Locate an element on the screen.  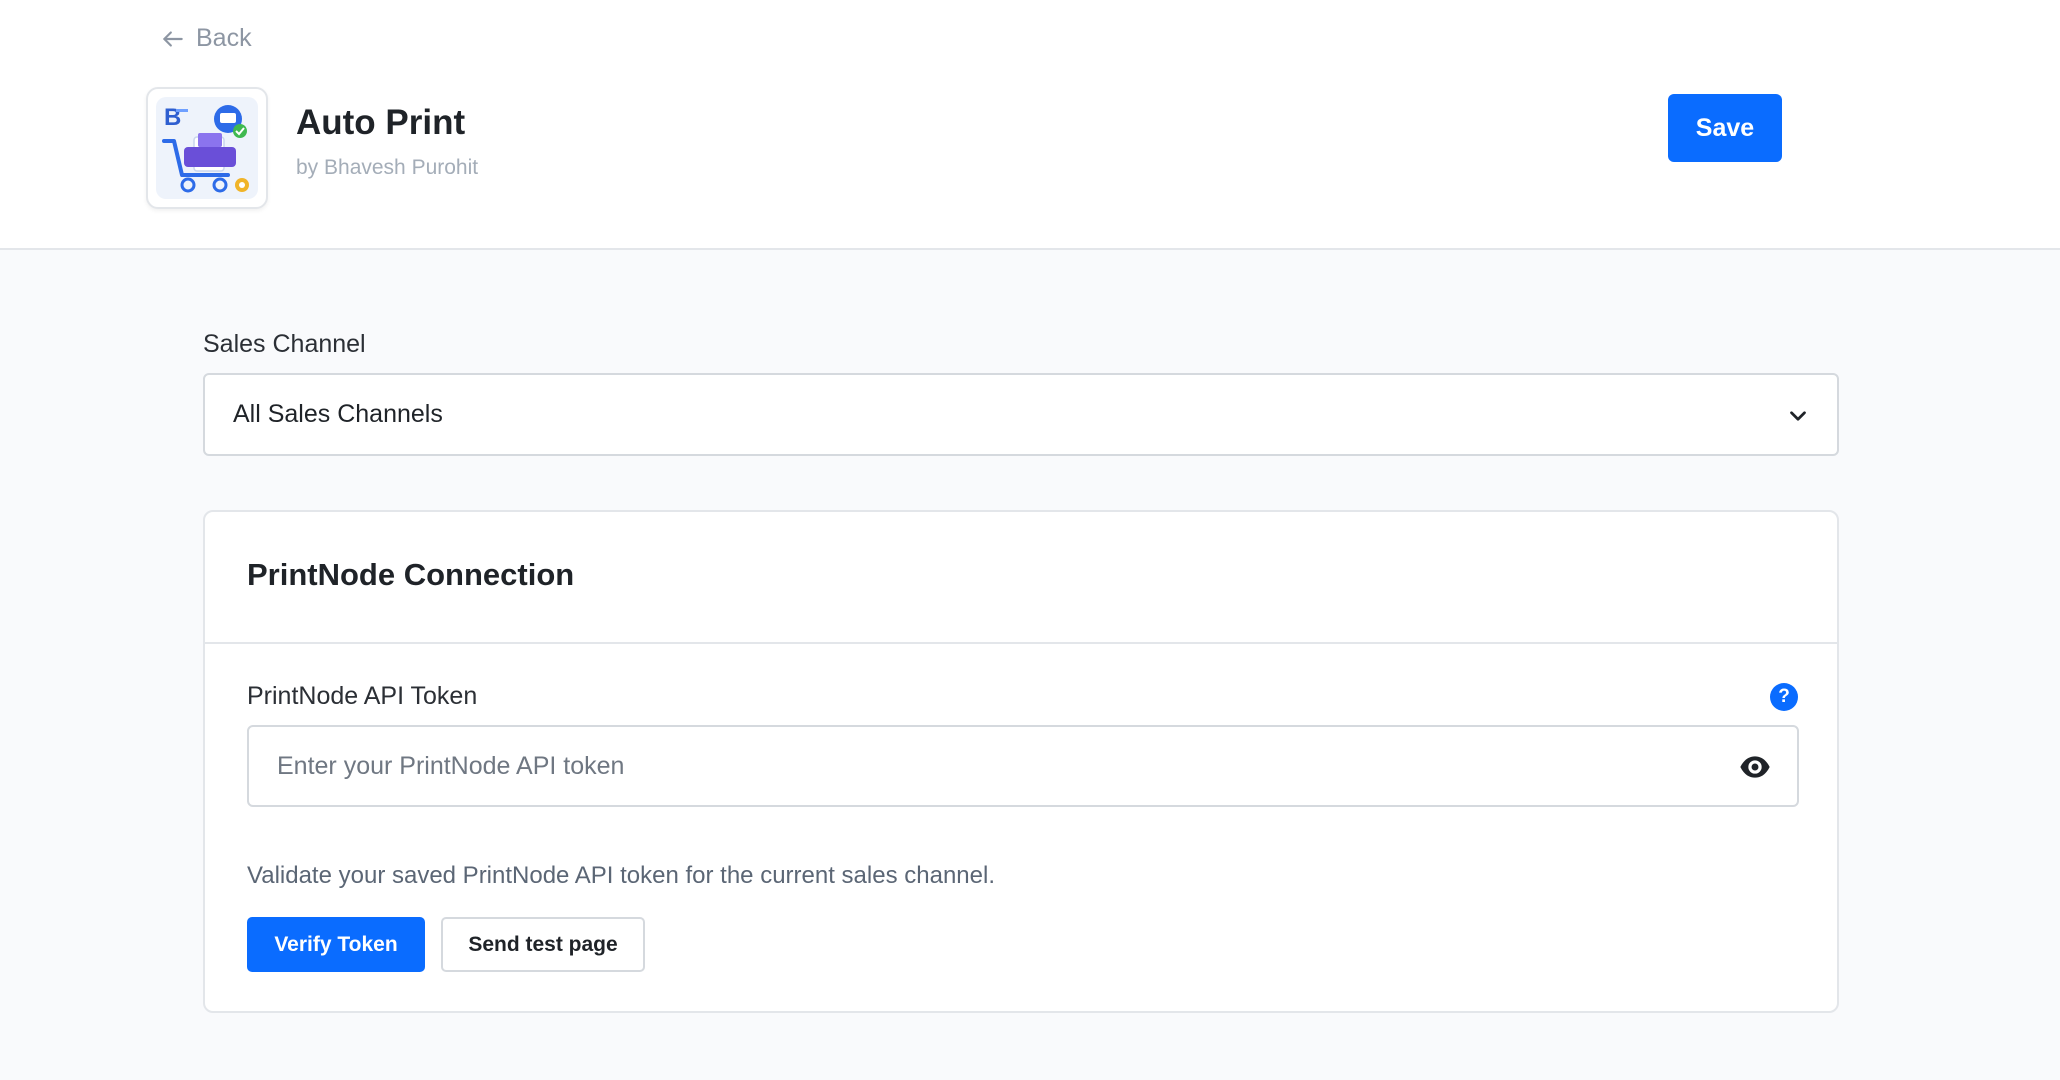
app-author: by Bhavesh Purohit is located at coordinates (387, 167).